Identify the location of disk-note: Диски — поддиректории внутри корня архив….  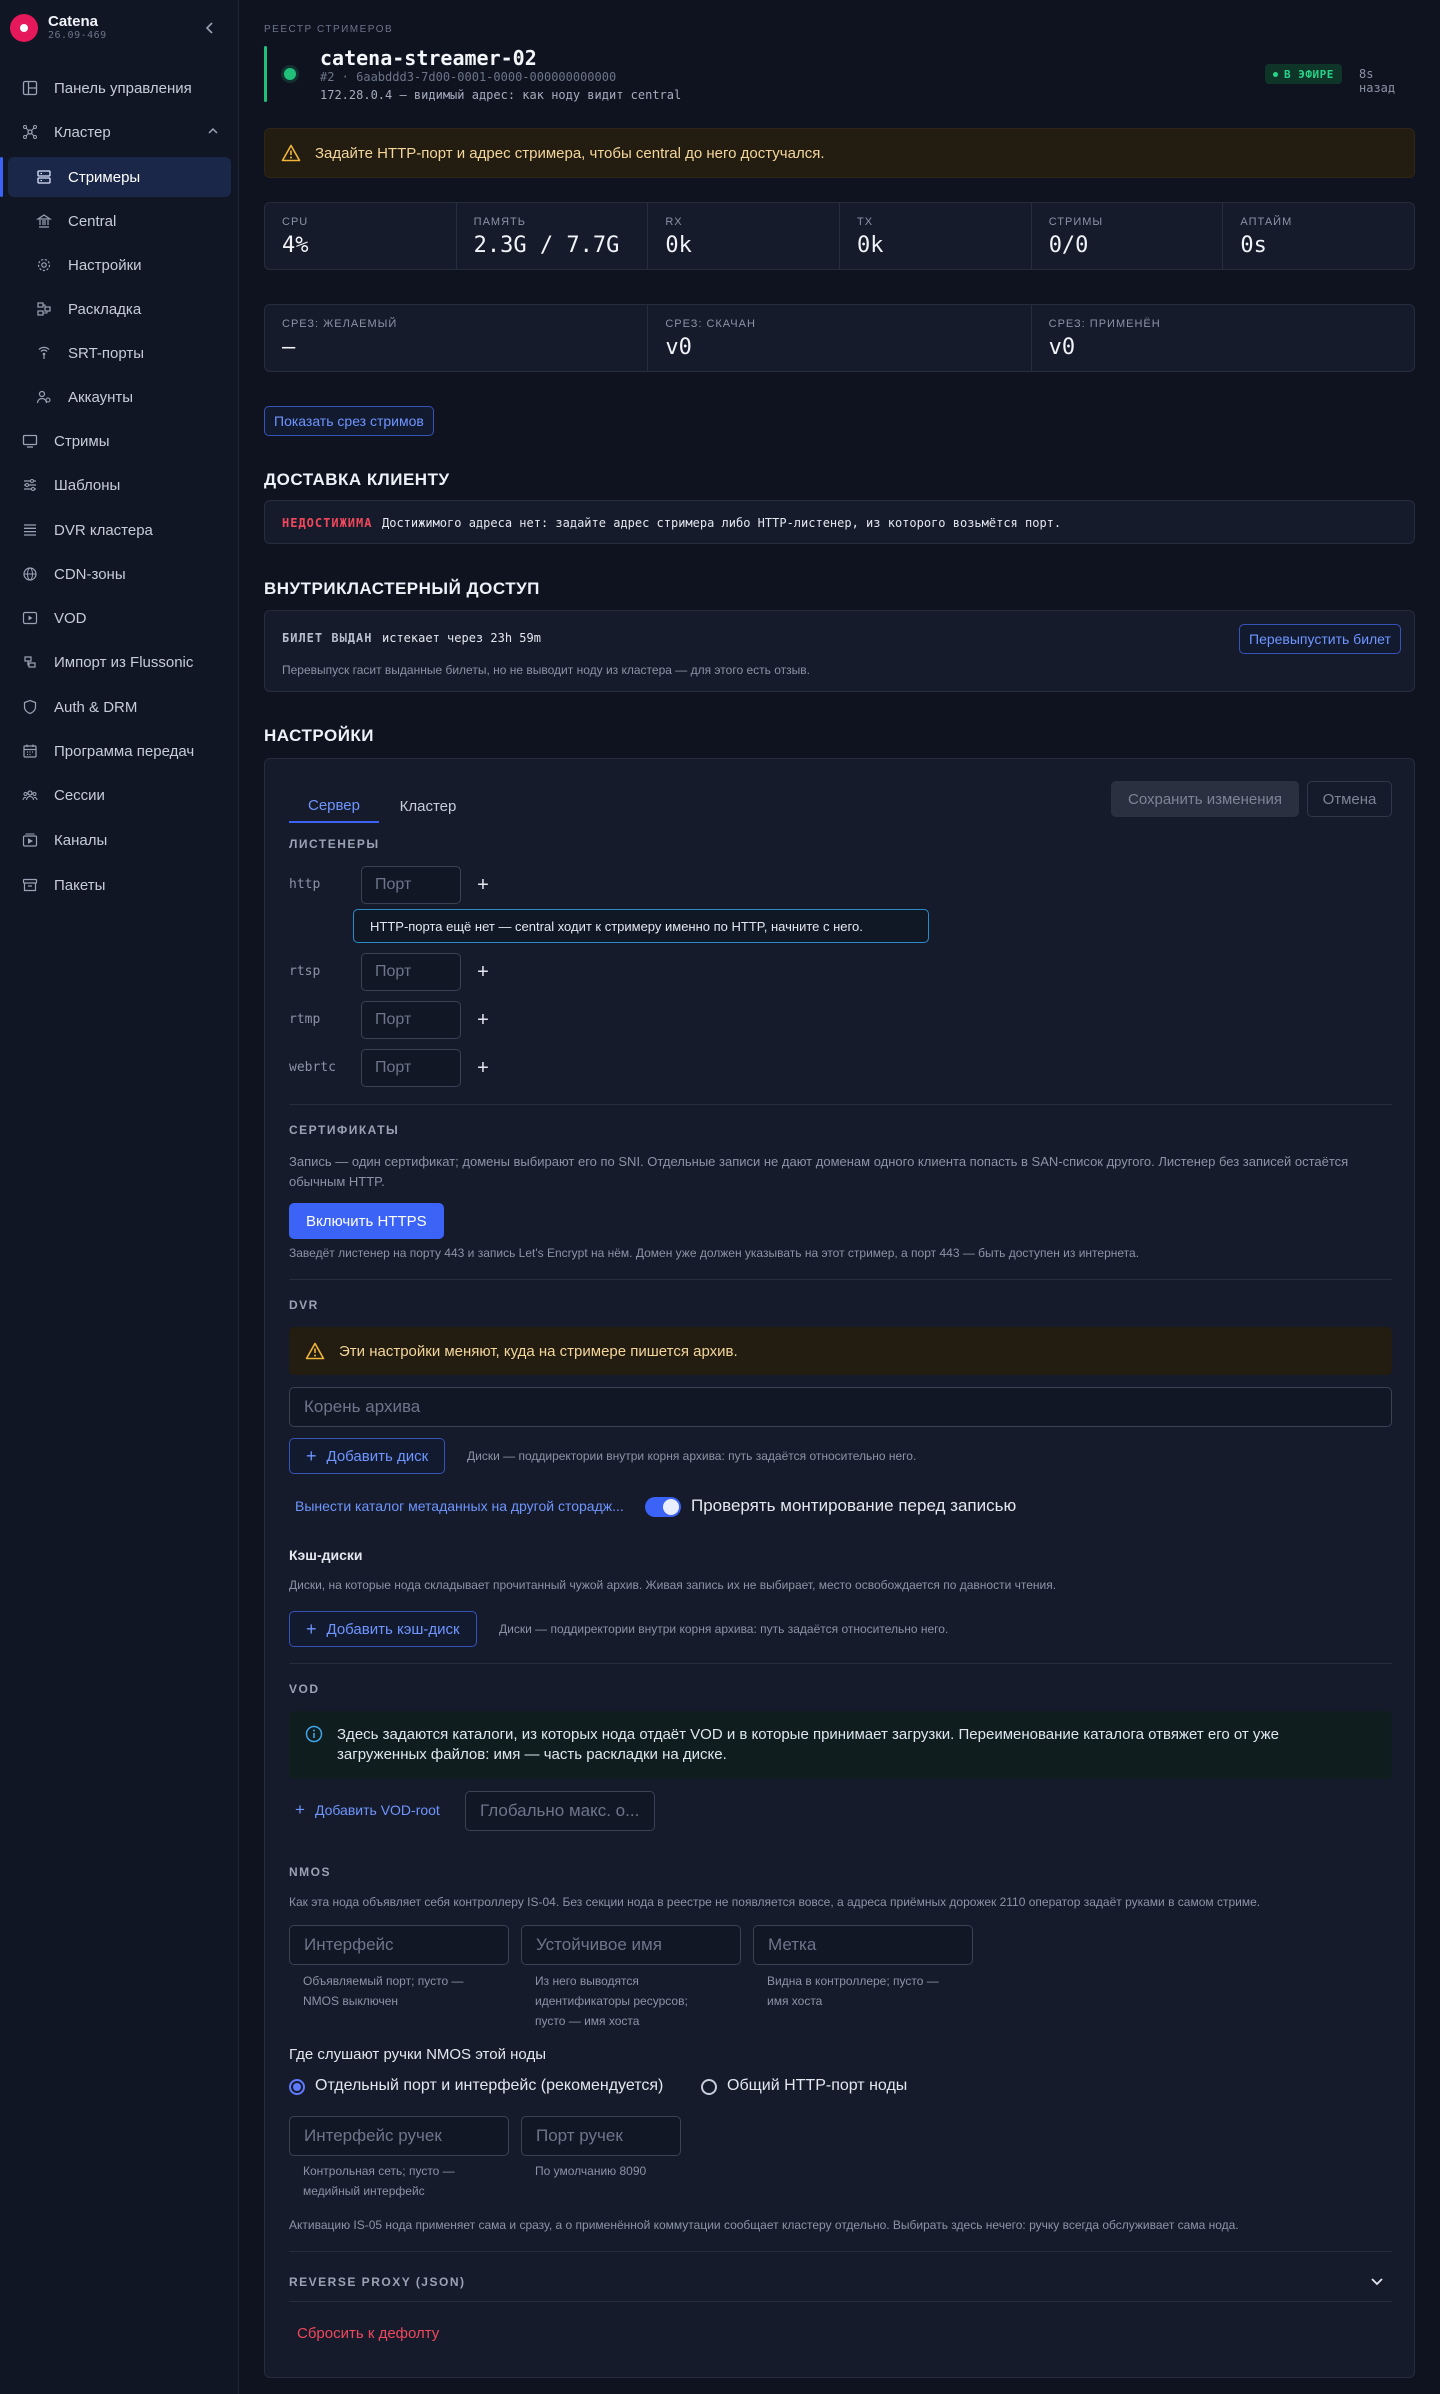
(692, 1456).